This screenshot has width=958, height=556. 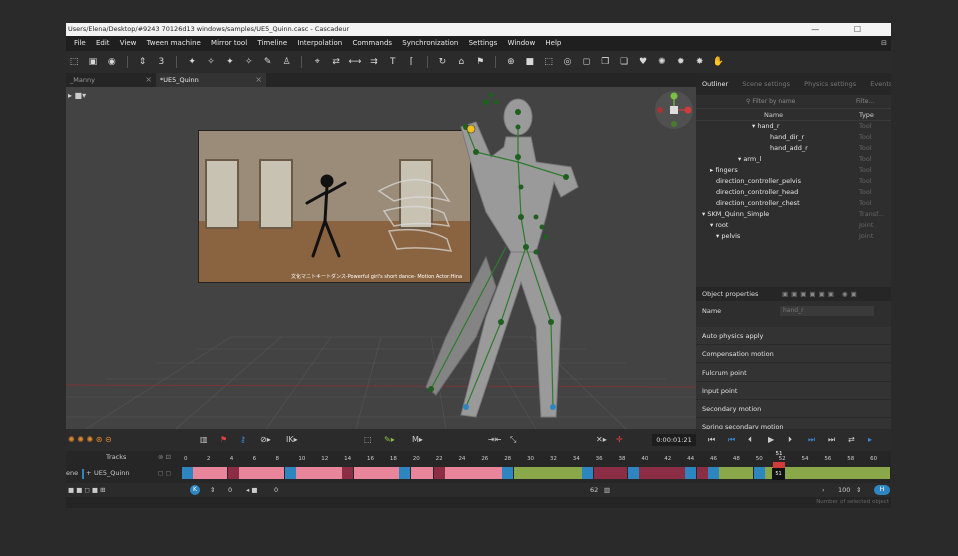 I want to click on outliner-row: direction_controller_head Tool, so click(x=793, y=192).